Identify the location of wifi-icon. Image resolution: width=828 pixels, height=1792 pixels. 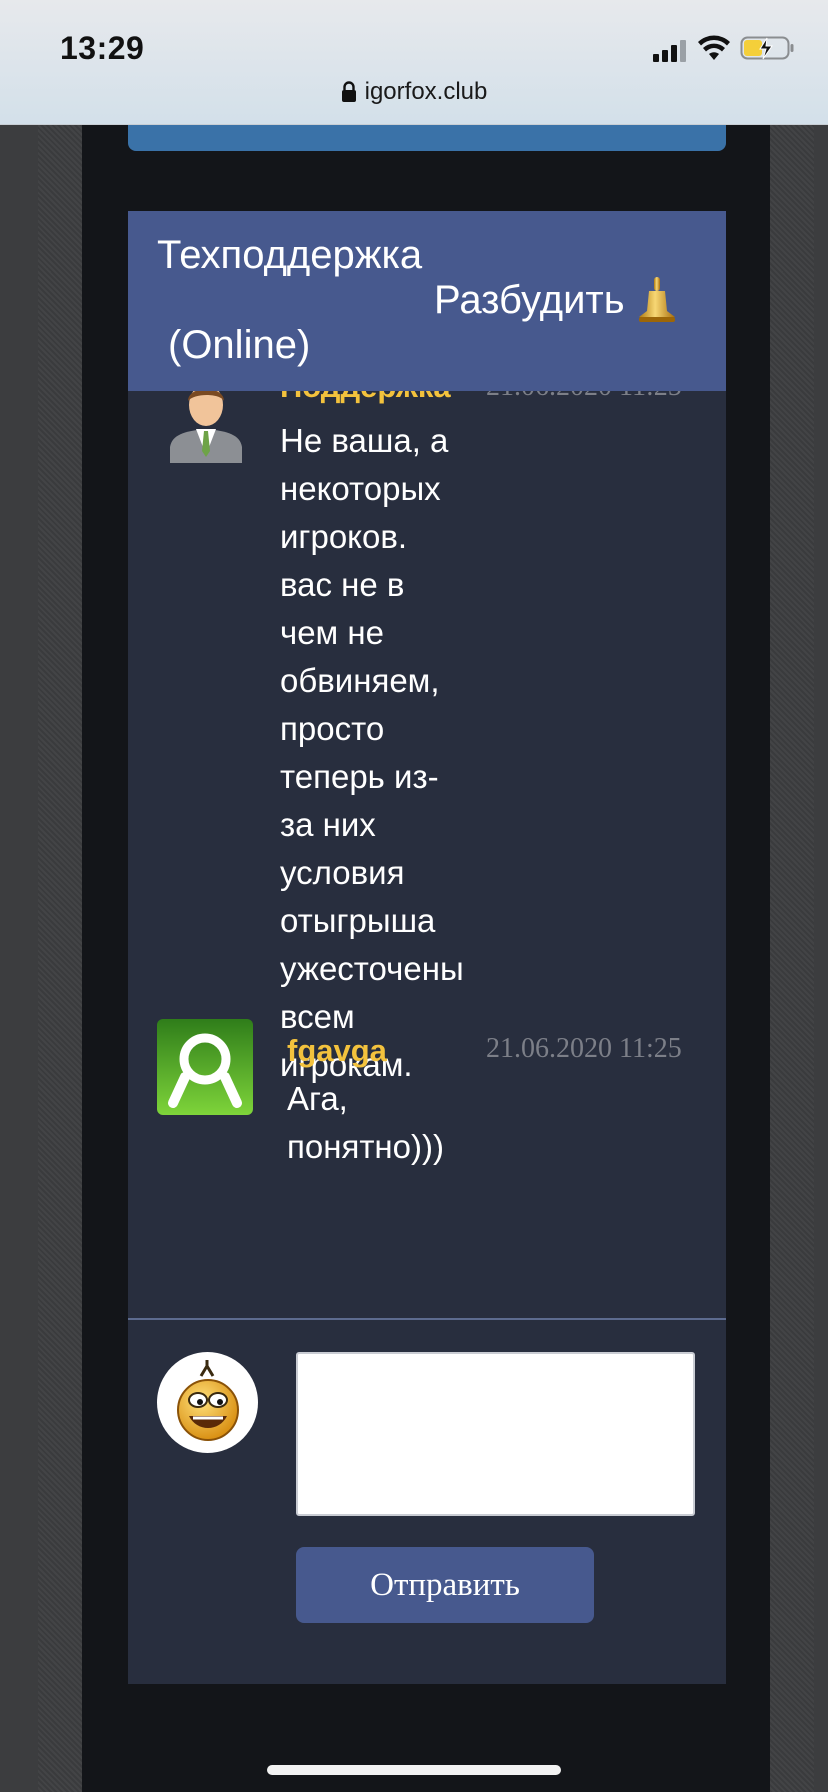
(714, 47).